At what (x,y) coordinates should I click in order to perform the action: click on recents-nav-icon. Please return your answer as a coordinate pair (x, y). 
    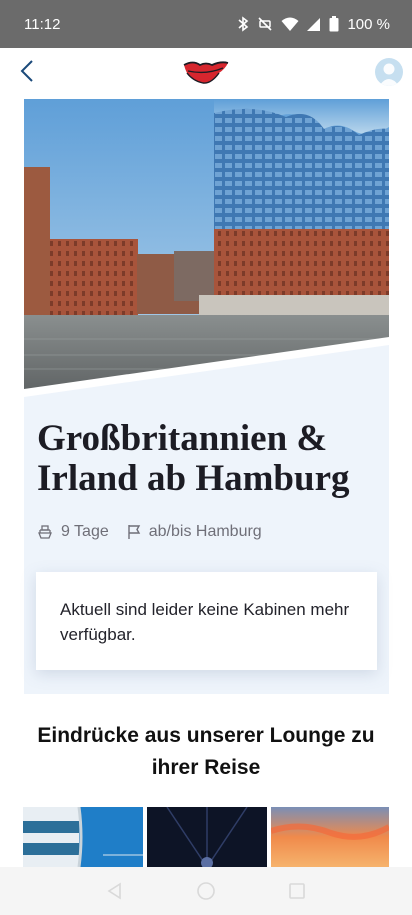
    Looking at the image, I should click on (297, 891).